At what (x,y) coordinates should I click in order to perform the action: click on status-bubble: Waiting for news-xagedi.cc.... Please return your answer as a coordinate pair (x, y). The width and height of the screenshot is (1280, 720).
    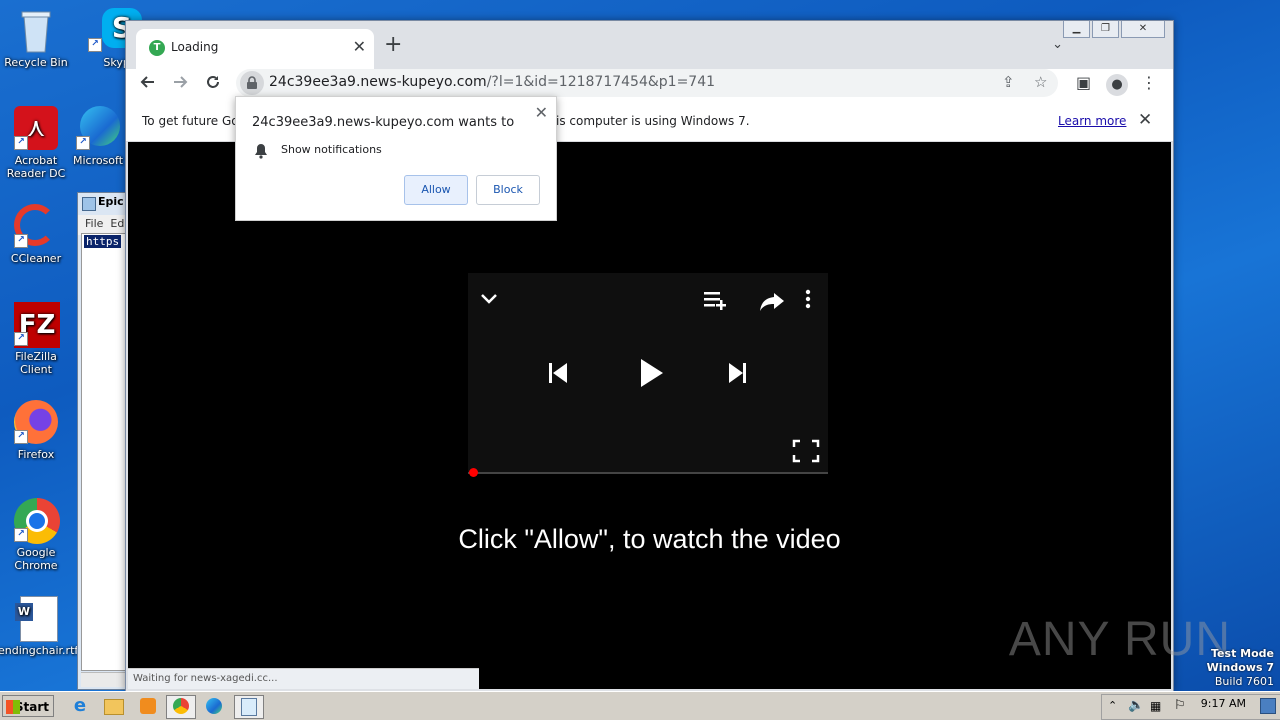
    Looking at the image, I should click on (303, 678).